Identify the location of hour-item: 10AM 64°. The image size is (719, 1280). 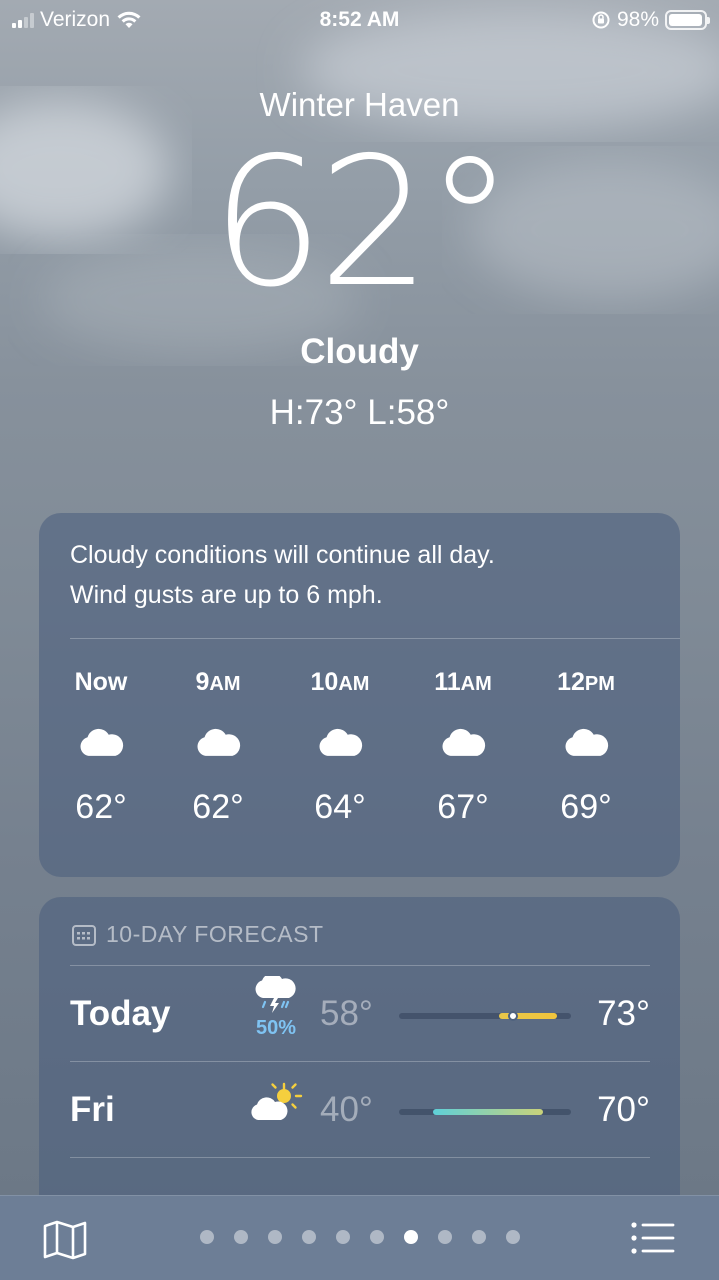
(340, 747).